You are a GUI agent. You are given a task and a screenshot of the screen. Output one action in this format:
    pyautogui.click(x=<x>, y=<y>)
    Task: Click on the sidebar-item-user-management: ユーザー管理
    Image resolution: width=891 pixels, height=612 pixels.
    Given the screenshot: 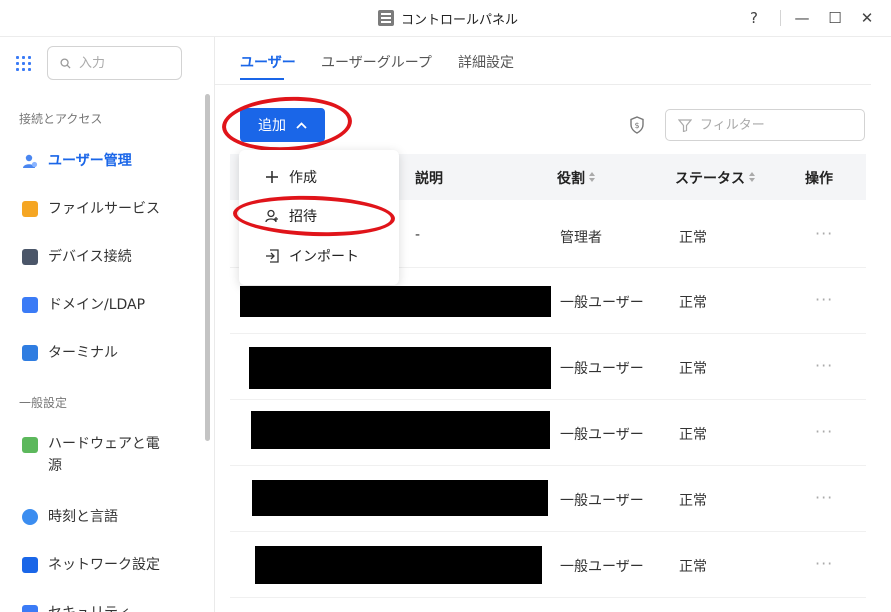 What is the action you would take?
    pyautogui.click(x=102, y=161)
    